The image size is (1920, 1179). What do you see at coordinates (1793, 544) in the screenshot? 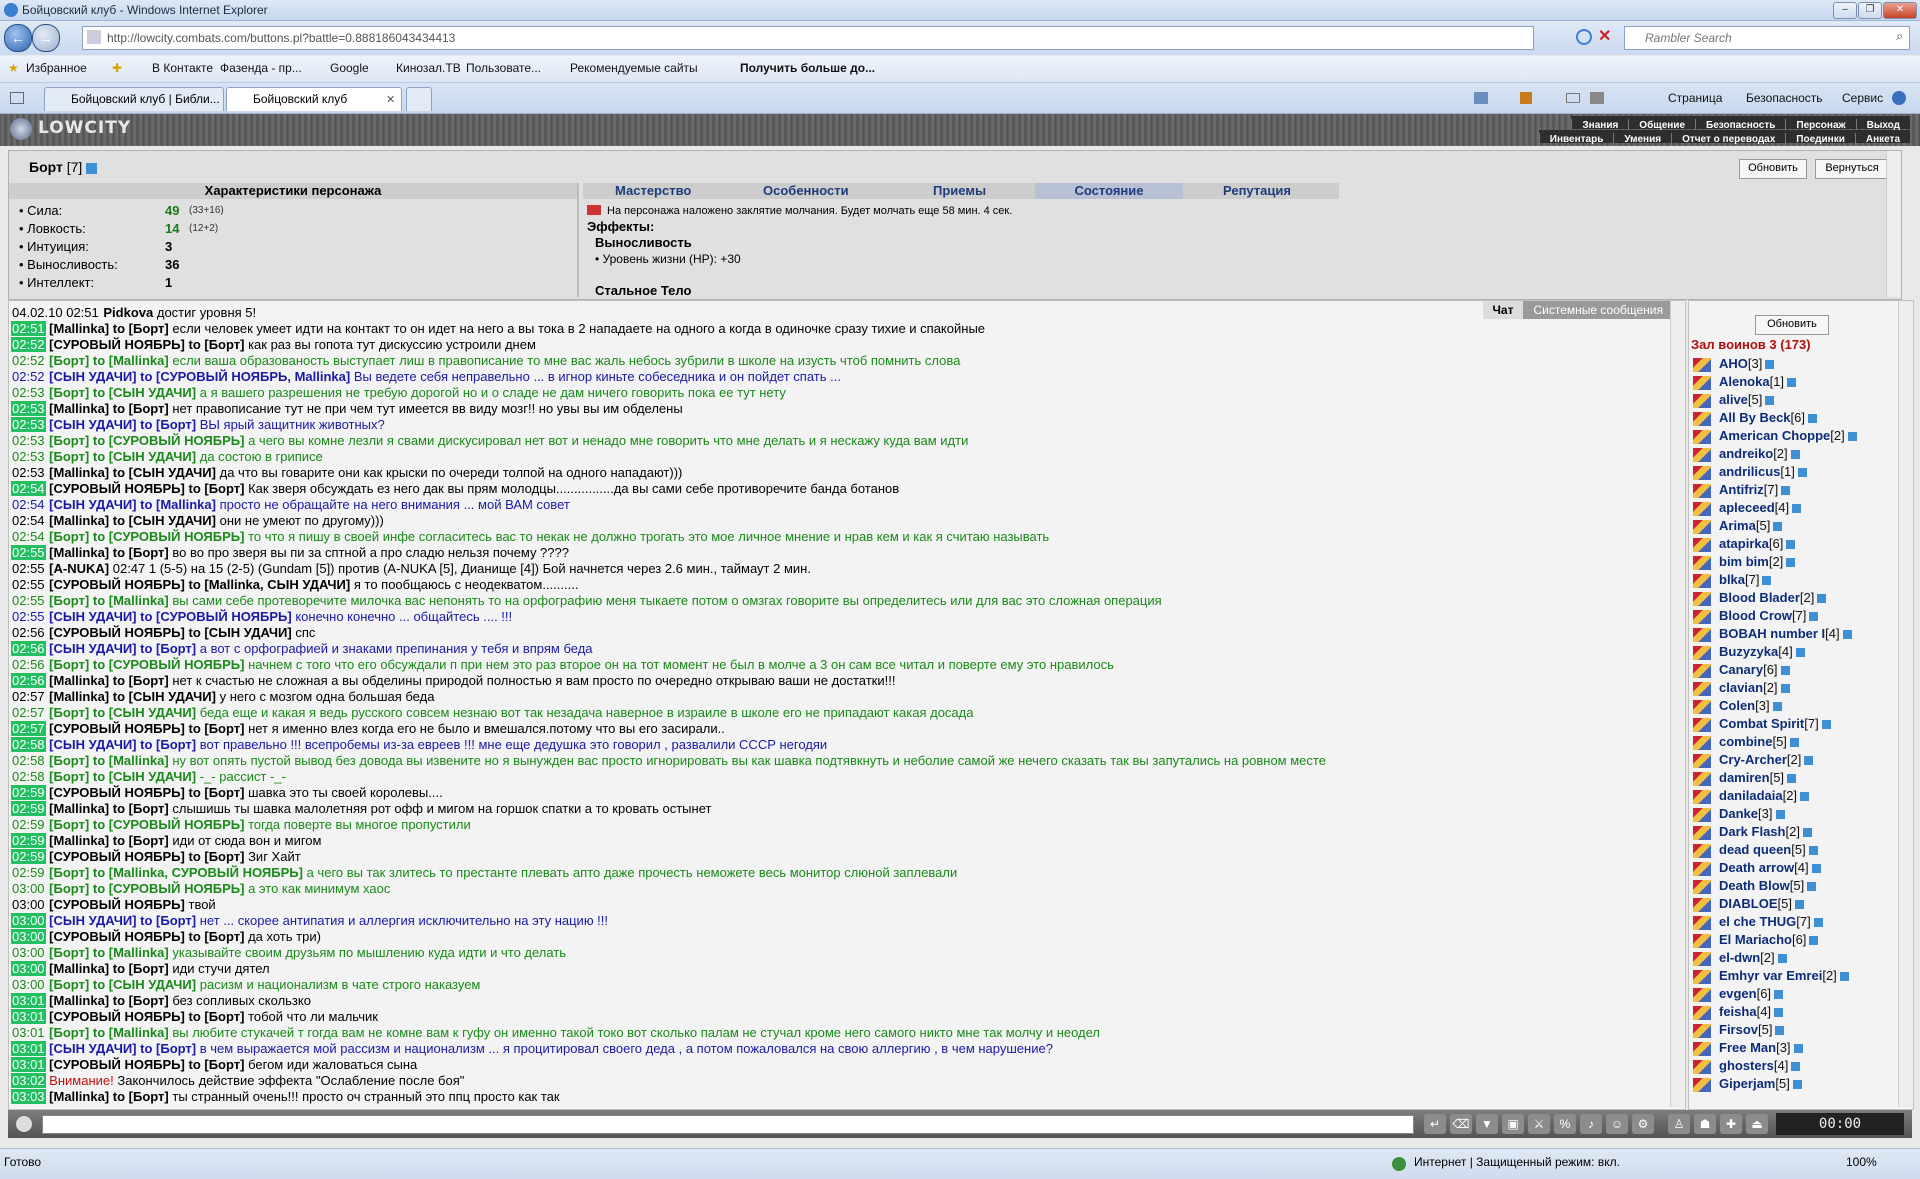
I see `user-list-item: atapirka[6]` at bounding box center [1793, 544].